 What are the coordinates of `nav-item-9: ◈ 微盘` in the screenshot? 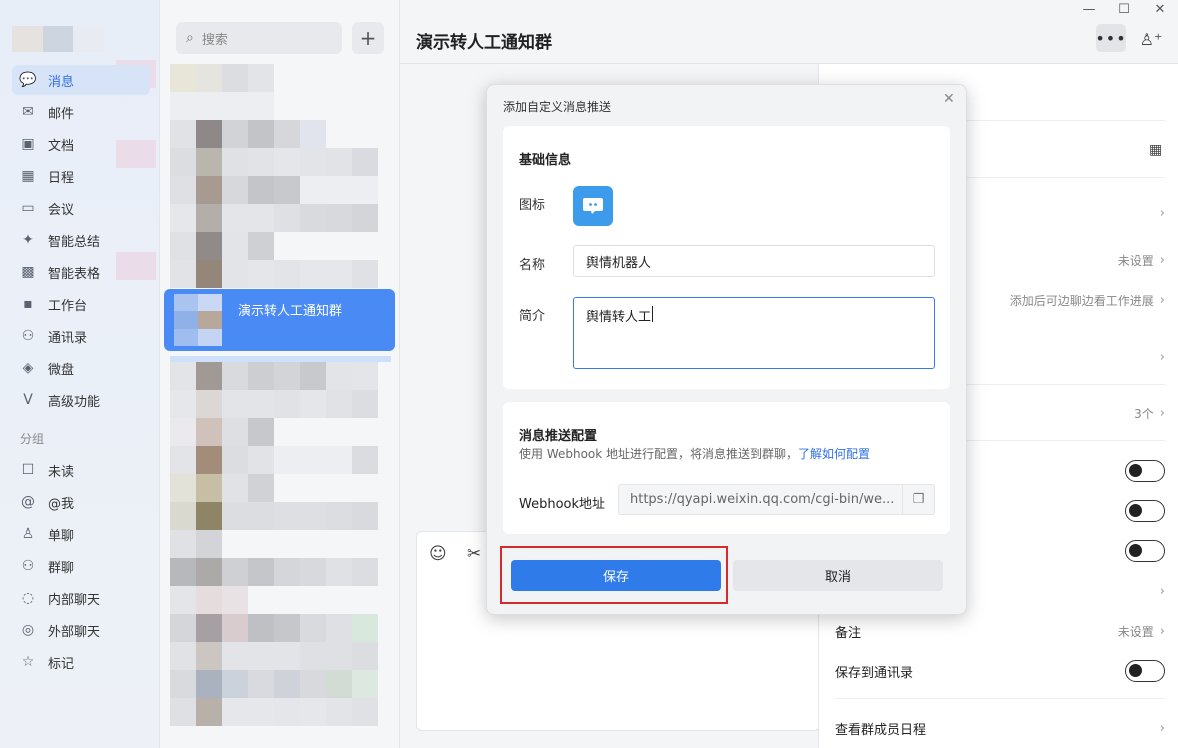 It's located at (81, 368).